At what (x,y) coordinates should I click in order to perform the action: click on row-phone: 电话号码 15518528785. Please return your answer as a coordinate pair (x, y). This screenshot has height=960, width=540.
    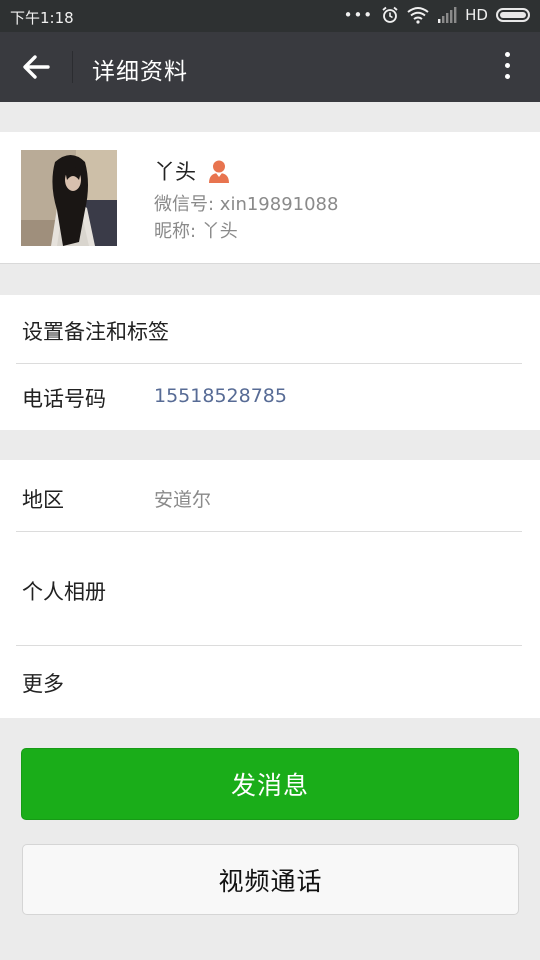
    Looking at the image, I should click on (270, 397).